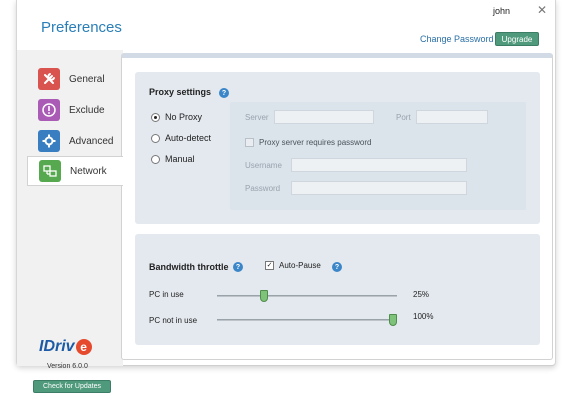  I want to click on manual-radio: Manual, so click(173, 159).